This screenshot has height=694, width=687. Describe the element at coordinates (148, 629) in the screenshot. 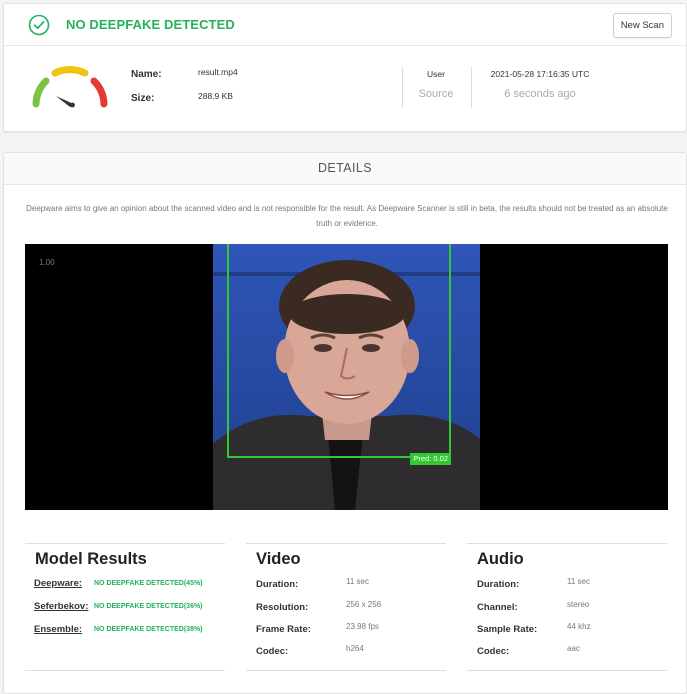

I see `model-ensemble-result: NO DEEPFAKE DETECTED(38%)` at that location.